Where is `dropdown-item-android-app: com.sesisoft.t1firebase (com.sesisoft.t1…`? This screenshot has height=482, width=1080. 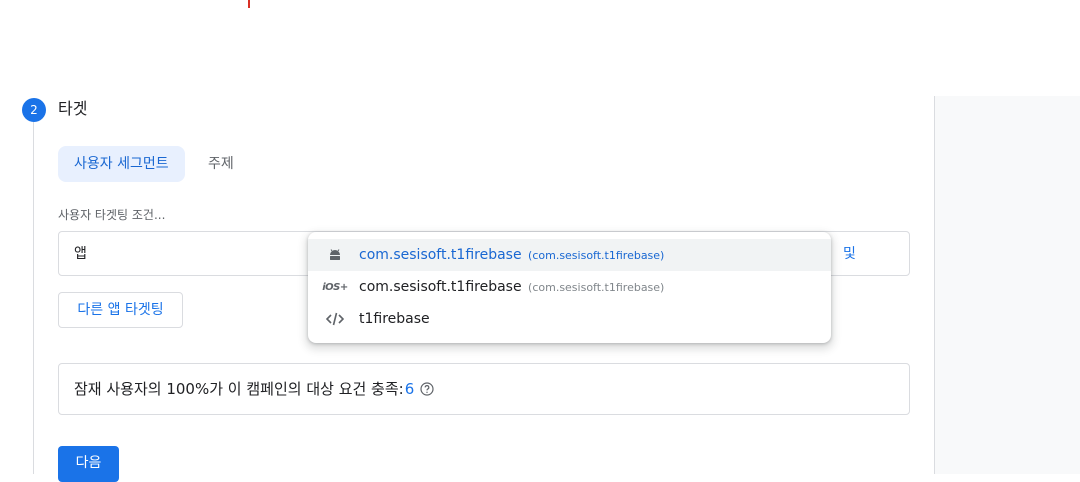
dropdown-item-android-app: com.sesisoft.t1firebase (com.sesisoft.t1… is located at coordinates (569, 255).